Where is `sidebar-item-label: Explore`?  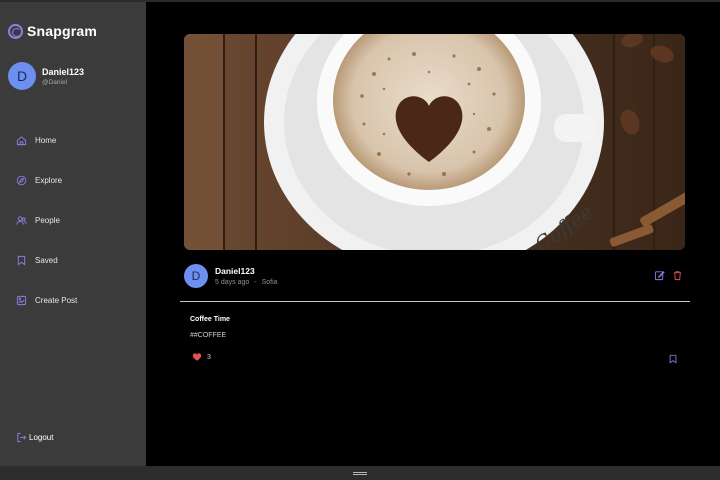 sidebar-item-label: Explore is located at coordinates (49, 180).